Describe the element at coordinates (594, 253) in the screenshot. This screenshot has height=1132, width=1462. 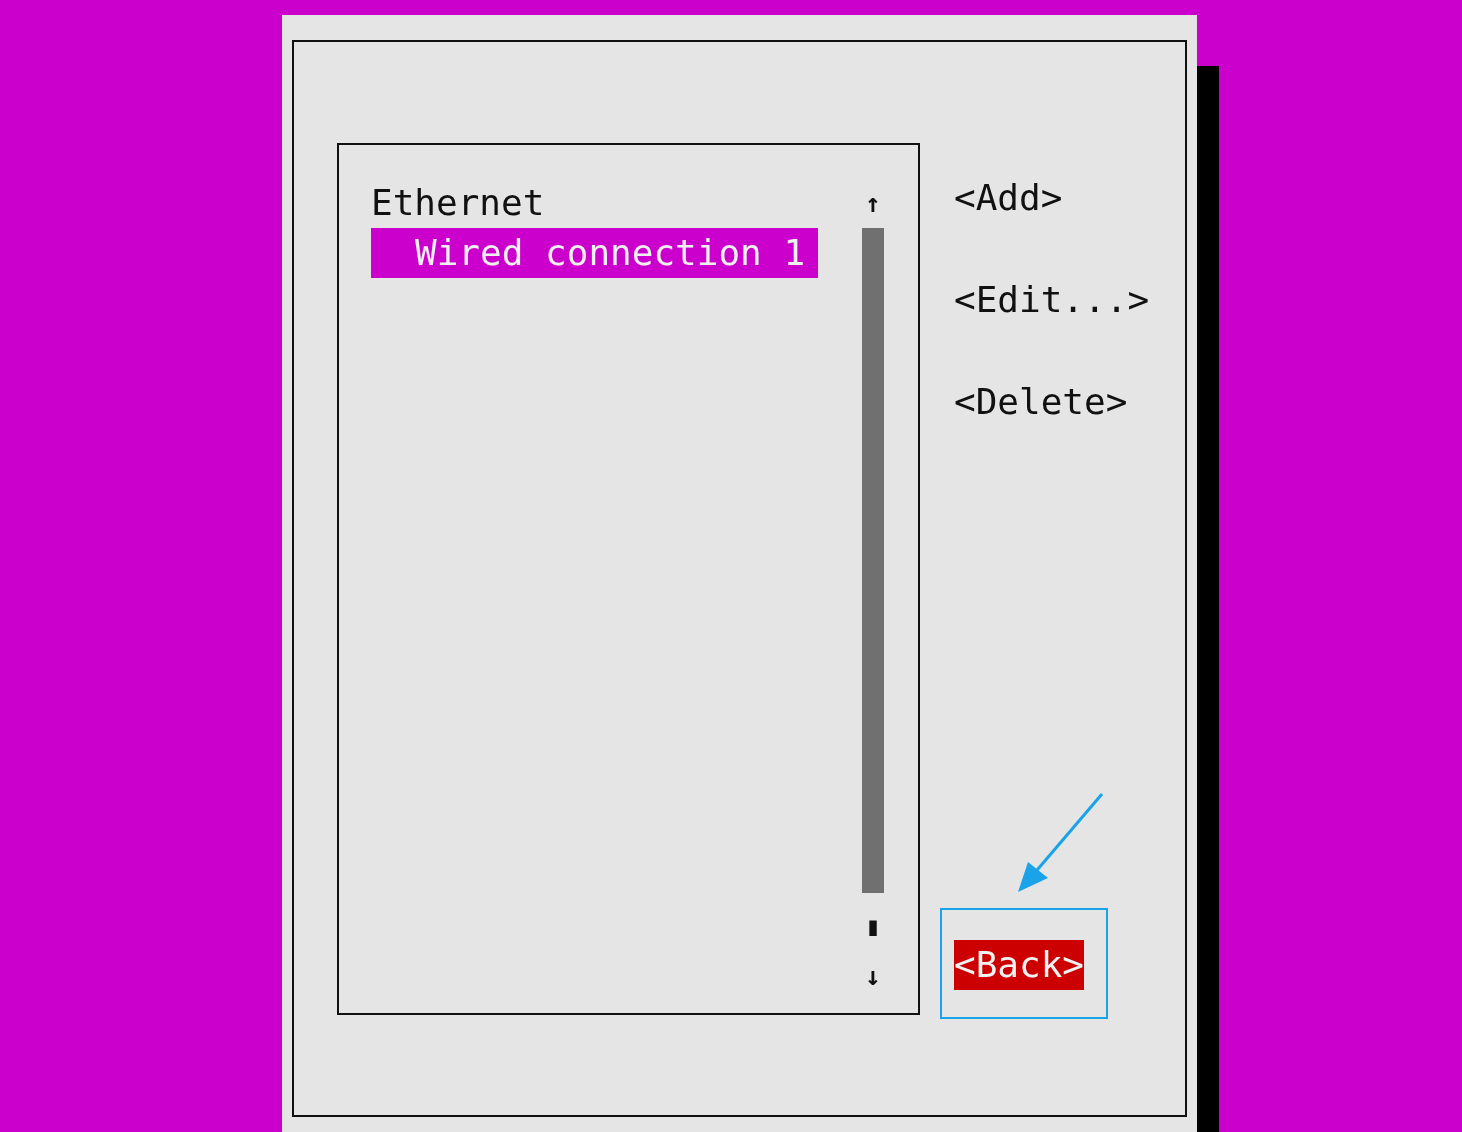
I see `list-item: Wired connection 1` at that location.